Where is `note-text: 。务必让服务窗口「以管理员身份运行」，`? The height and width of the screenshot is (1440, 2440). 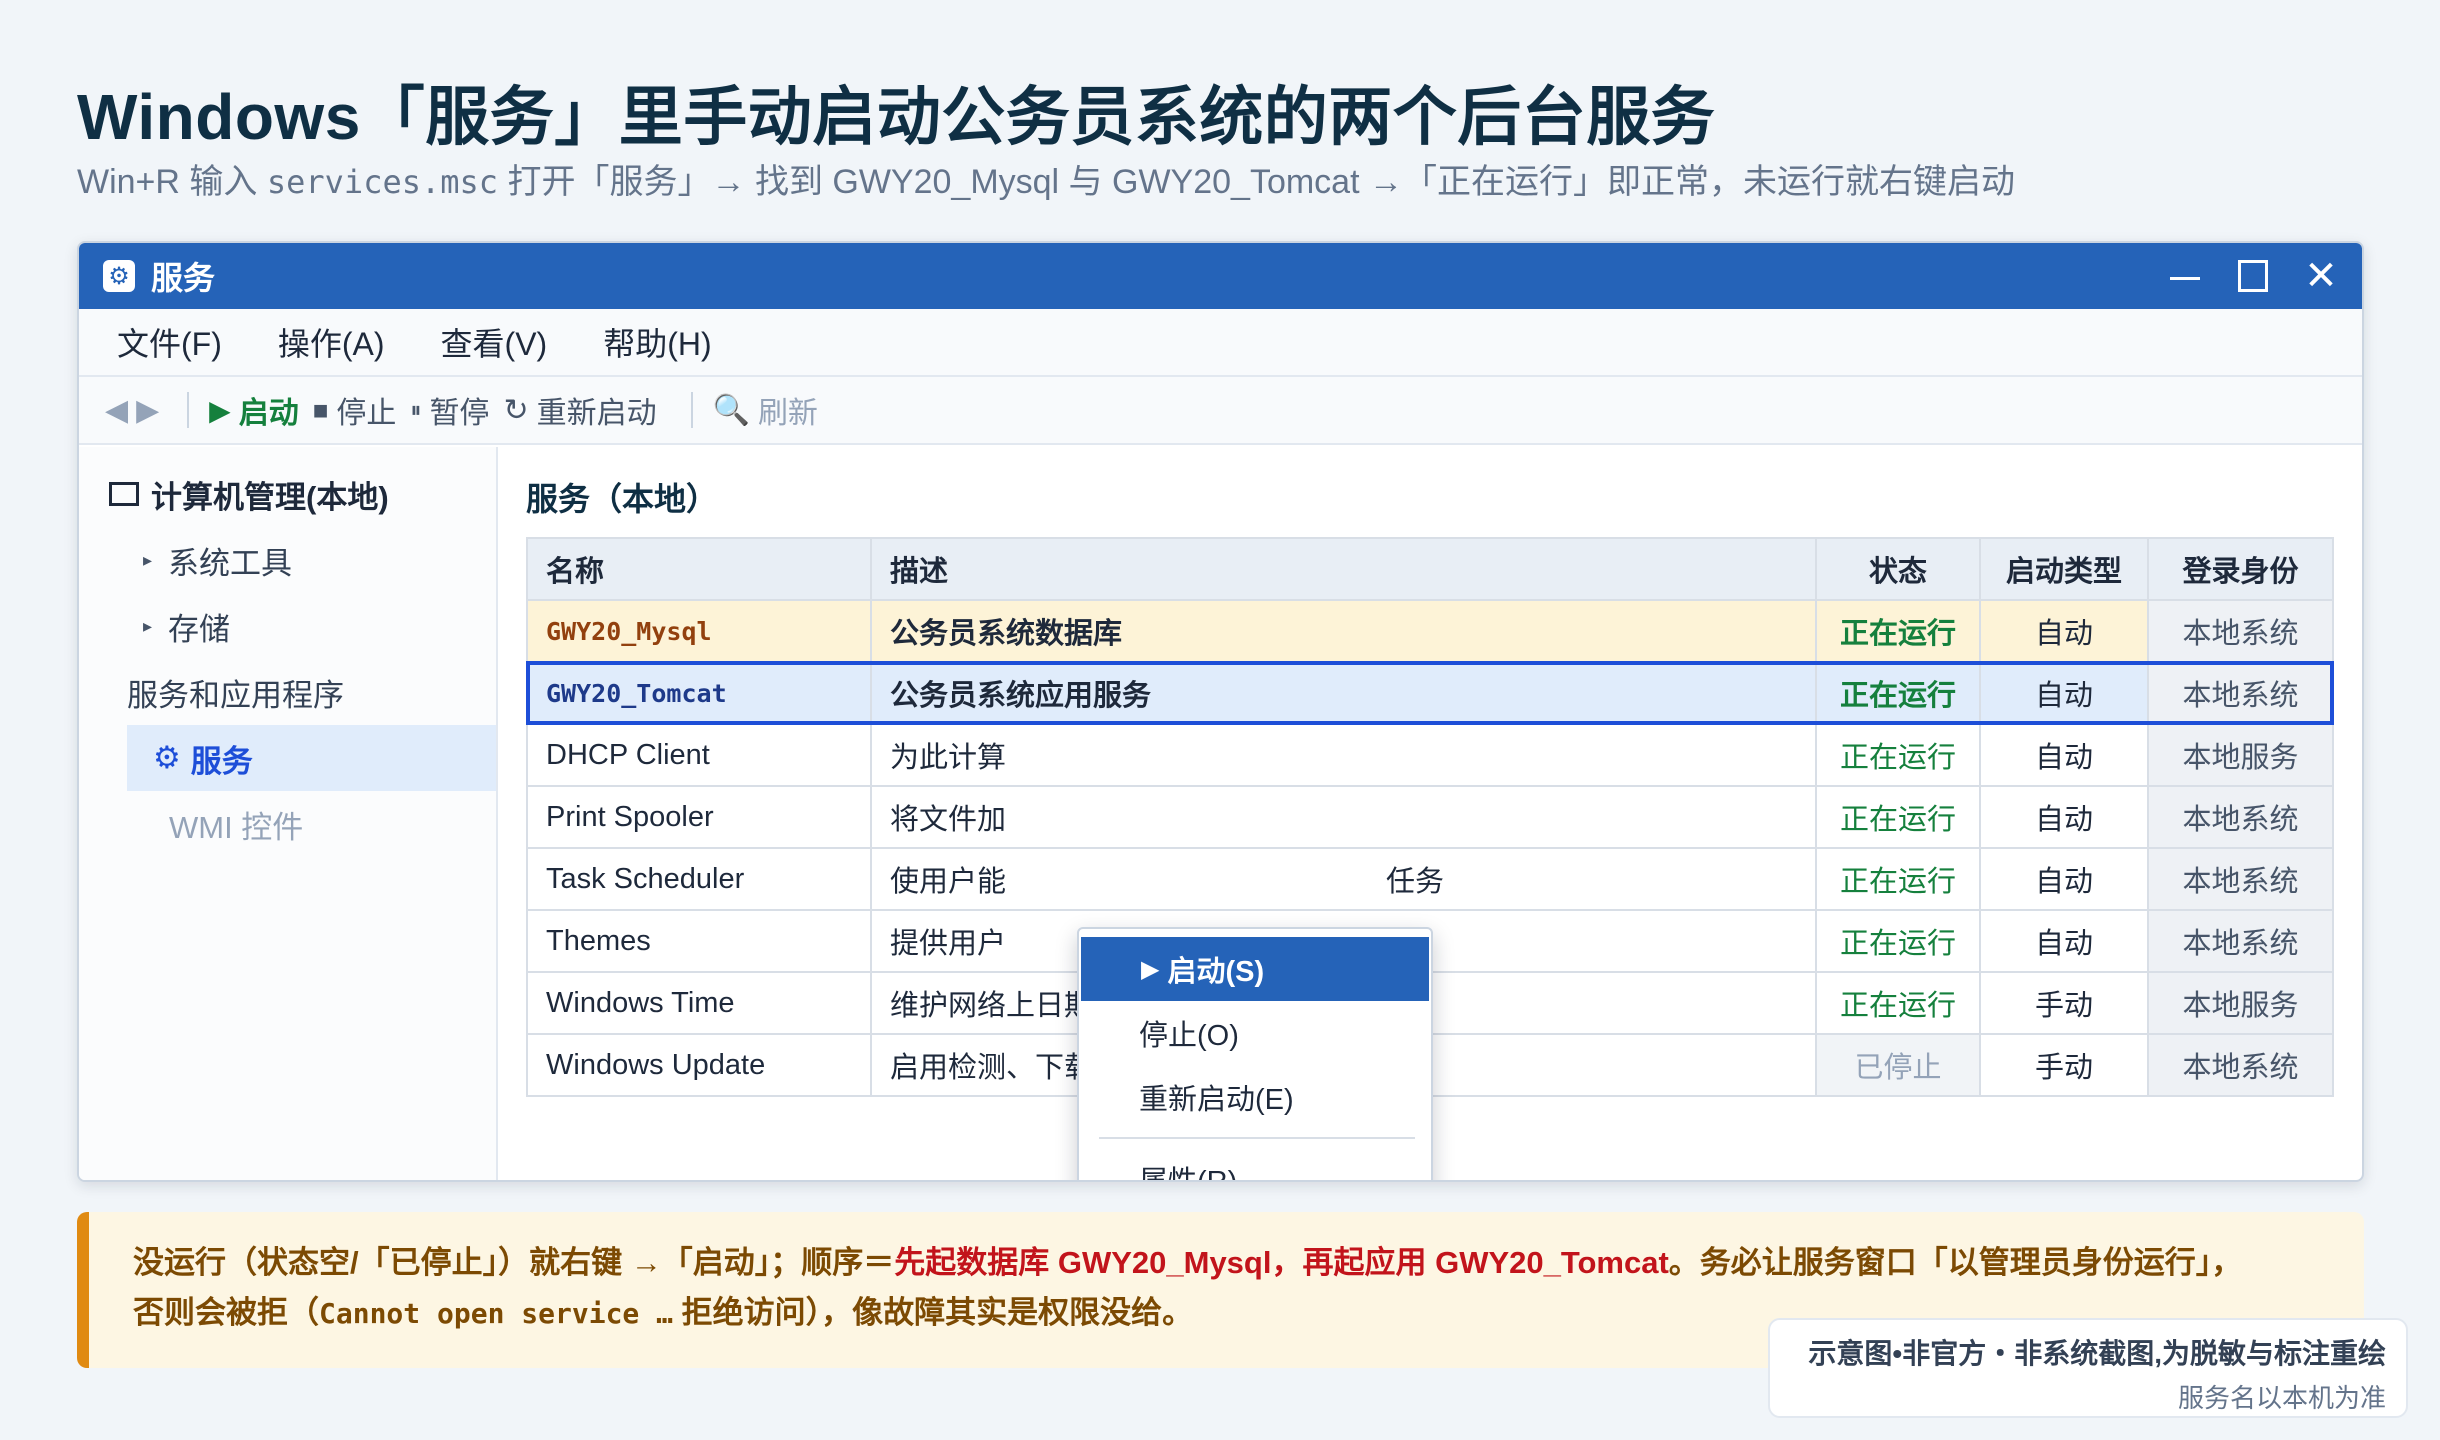 note-text: 。务必让服务窗口「以管理员身份运行」， is located at coordinates (1955, 1262).